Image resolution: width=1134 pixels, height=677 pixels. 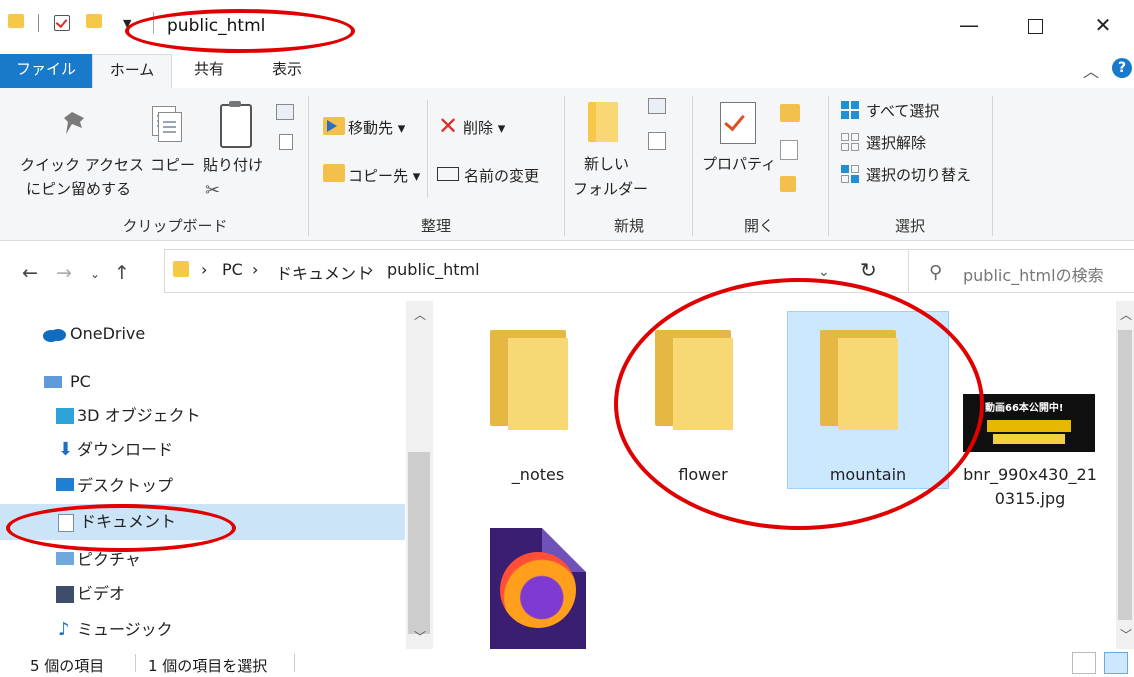 I want to click on window-title: public_html, so click(x=216, y=26).